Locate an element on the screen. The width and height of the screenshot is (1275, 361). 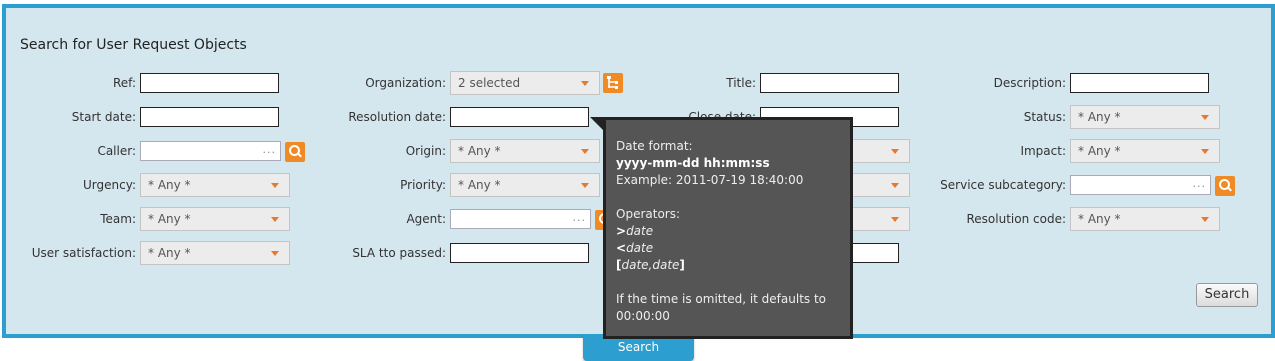
urgency-value: * Any * is located at coordinates (169, 185).